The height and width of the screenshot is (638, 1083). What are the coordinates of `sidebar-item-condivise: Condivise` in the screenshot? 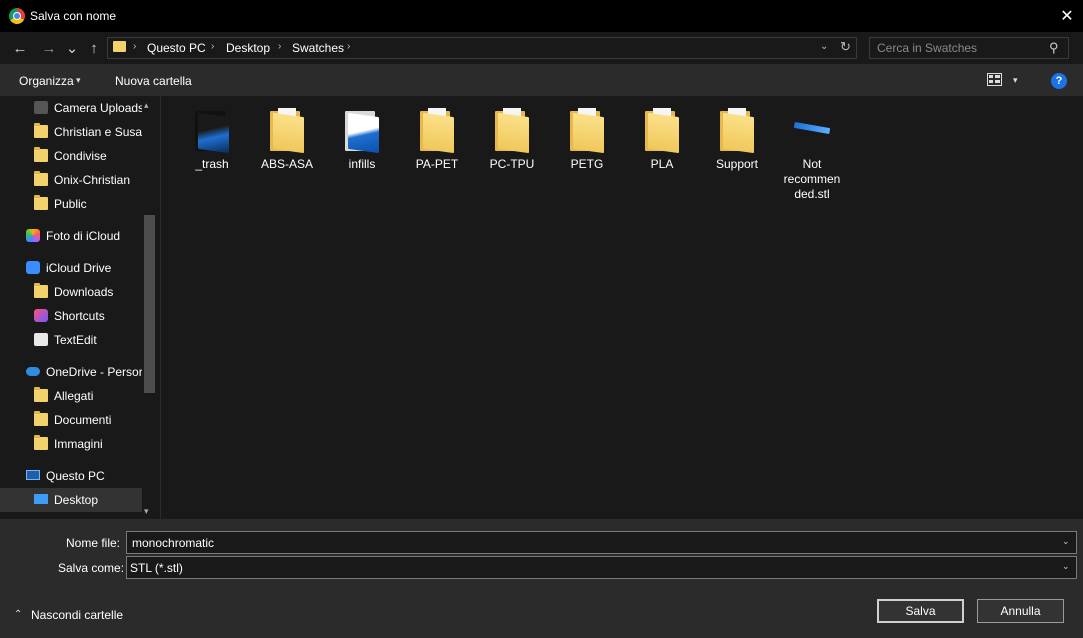 It's located at (71, 156).